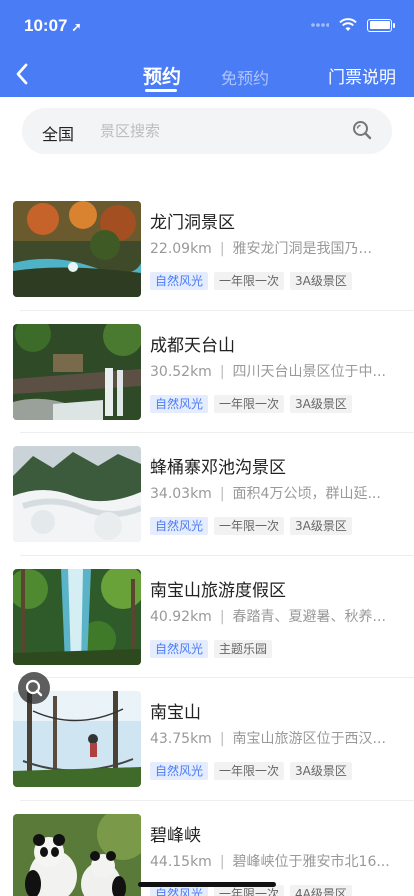  I want to click on search-bar: 全国, so click(207, 131).